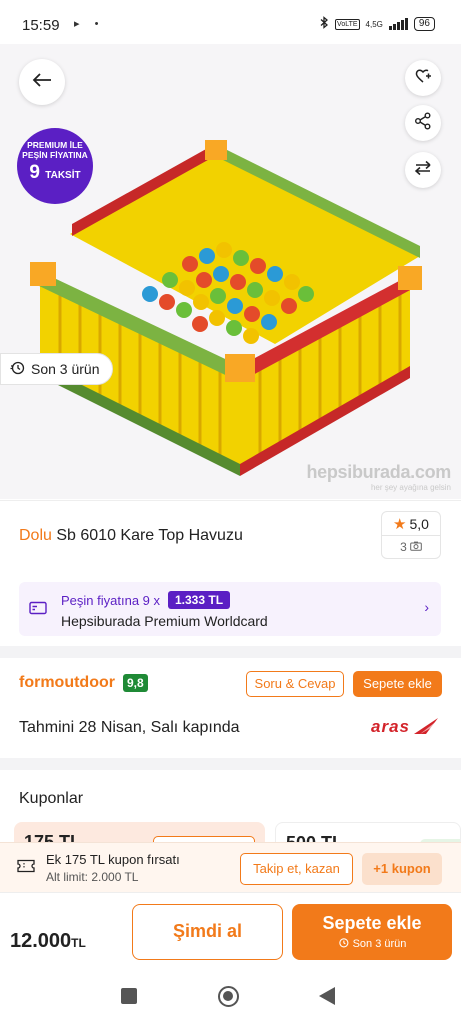 The image size is (461, 1024). What do you see at coordinates (403, 547) in the screenshot?
I see `photo-review-count: 3` at bounding box center [403, 547].